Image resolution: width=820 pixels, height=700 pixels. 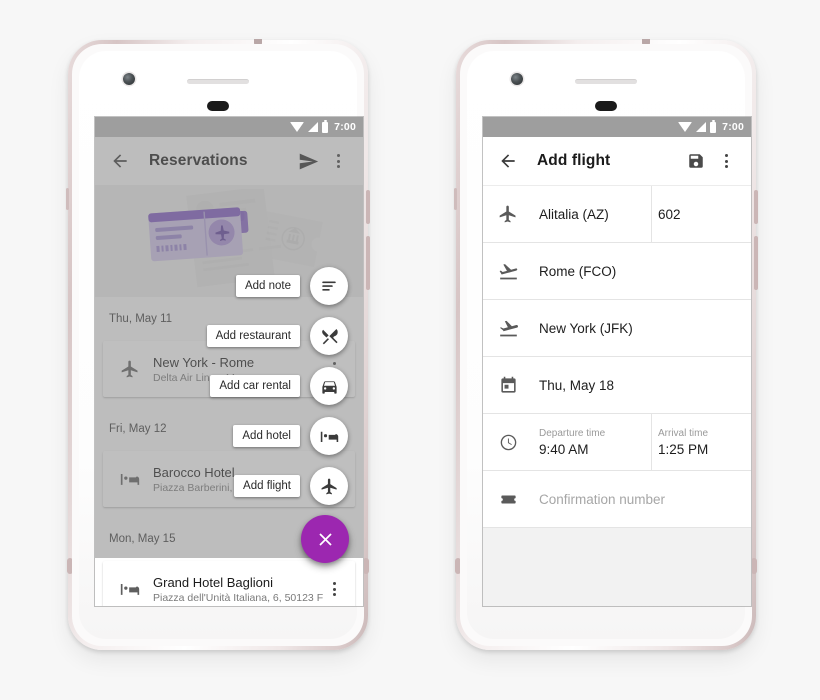 What do you see at coordinates (642, 328) in the screenshot?
I see `destination-field: New York (JFK)` at bounding box center [642, 328].